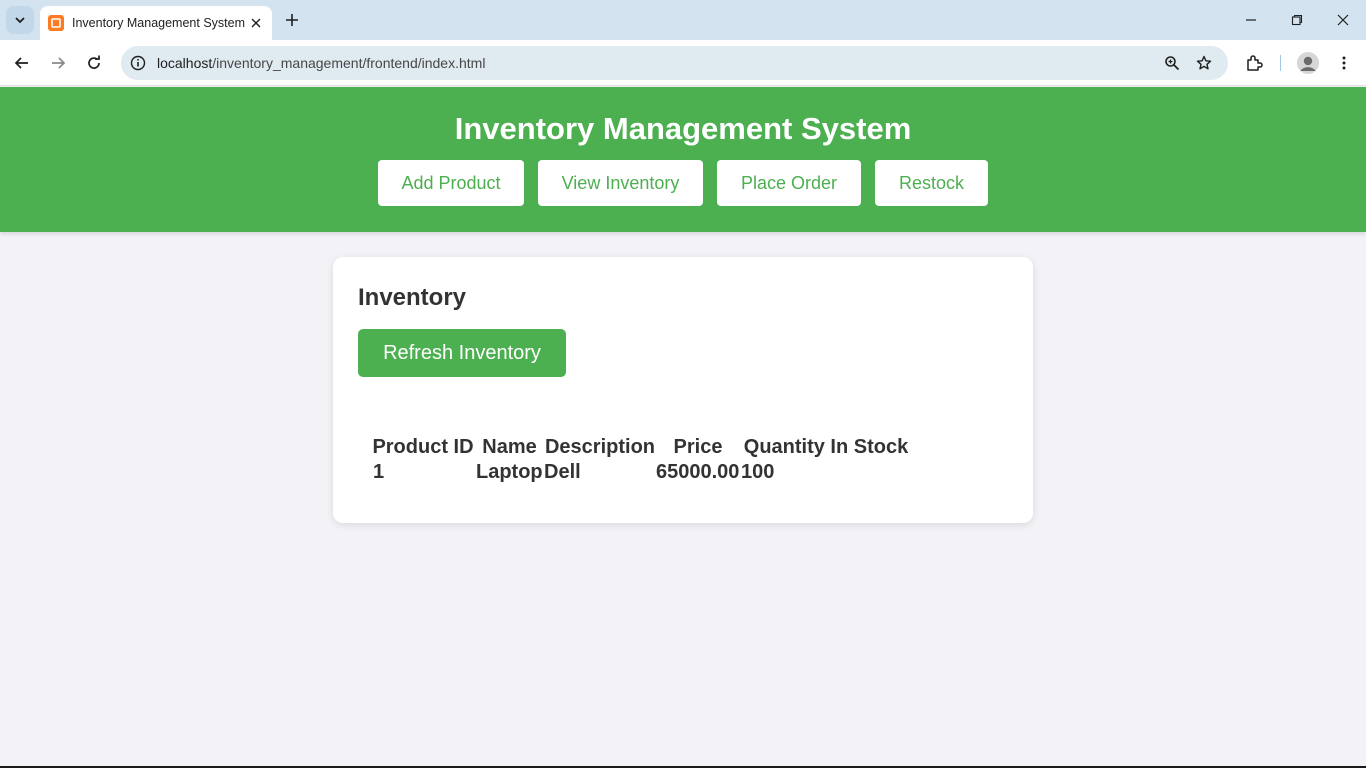  I want to click on tab-title: Inventory Management System, so click(158, 23).